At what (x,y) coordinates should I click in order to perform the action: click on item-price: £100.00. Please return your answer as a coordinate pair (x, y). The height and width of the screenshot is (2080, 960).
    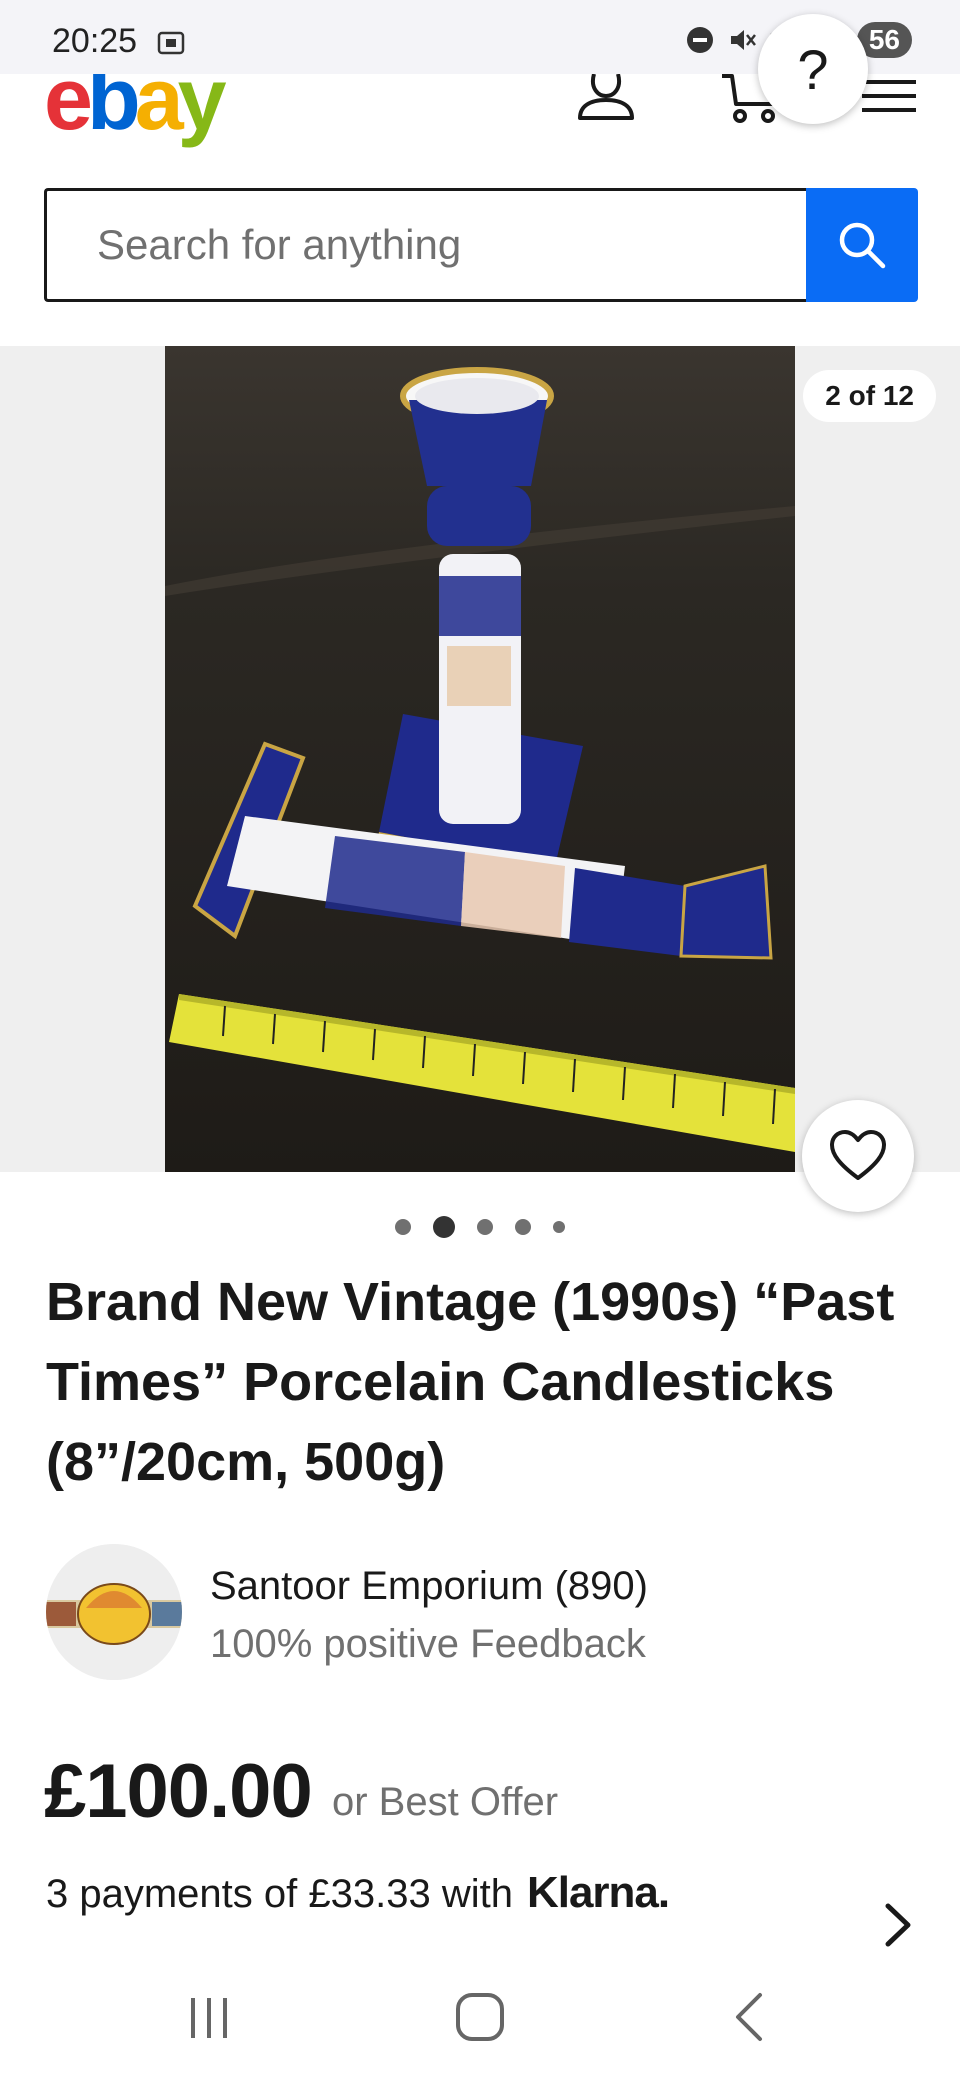
    Looking at the image, I should click on (178, 1791).